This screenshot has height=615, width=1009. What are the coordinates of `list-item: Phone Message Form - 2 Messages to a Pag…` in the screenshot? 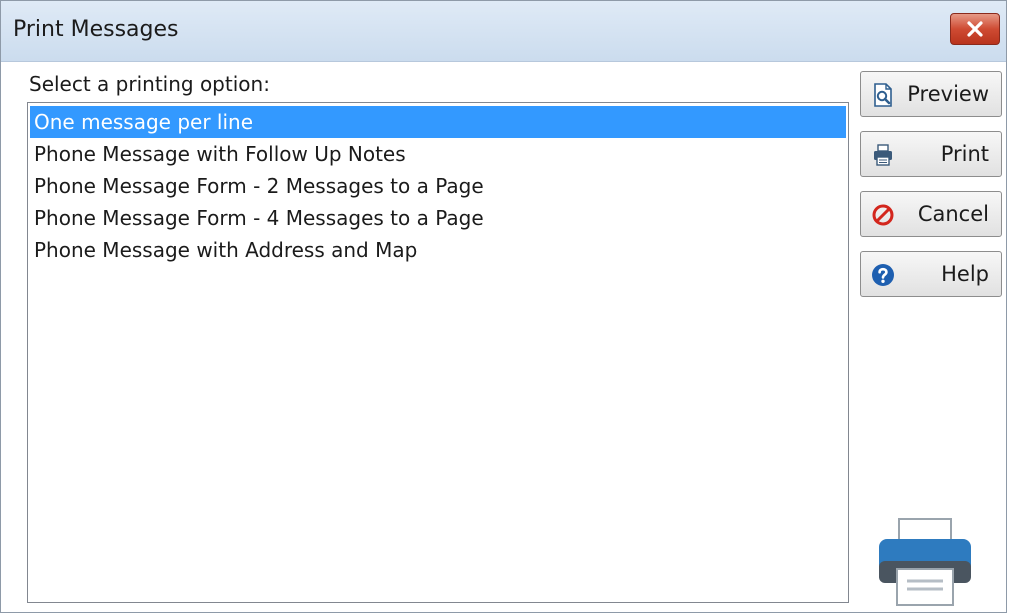 It's located at (438, 186).